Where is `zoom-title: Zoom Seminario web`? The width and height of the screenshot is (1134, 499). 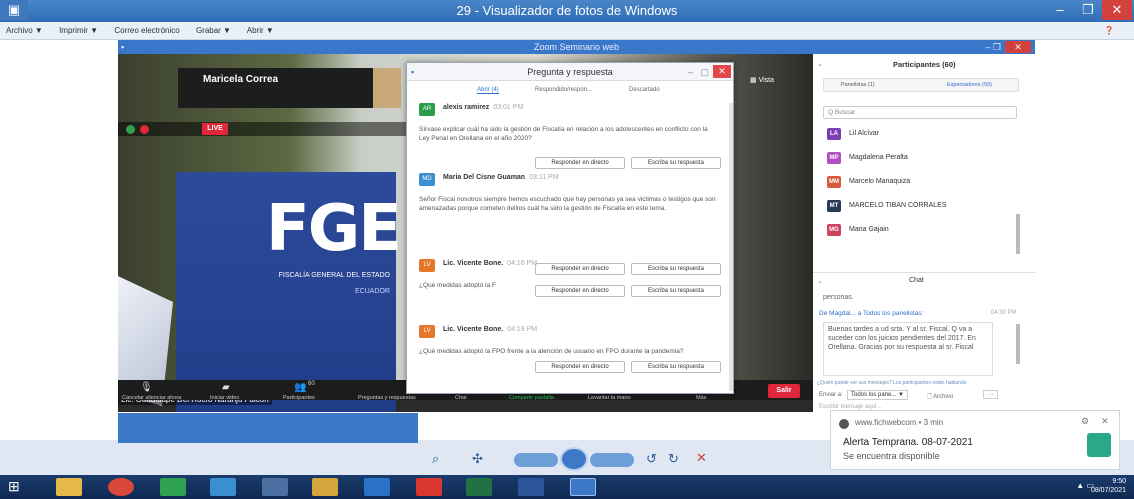 zoom-title: Zoom Seminario web is located at coordinates (576, 47).